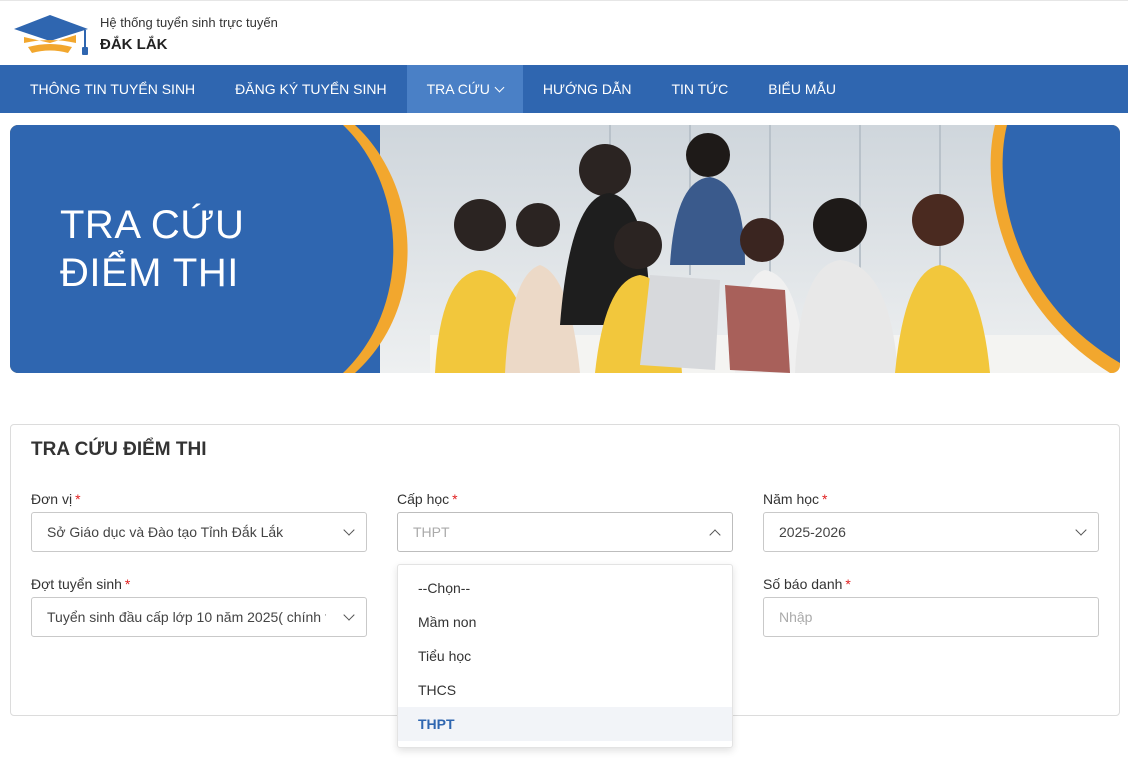  I want to click on dot-tuyen-sinh-label-text: Đợt tuyển sinh, so click(76, 584).